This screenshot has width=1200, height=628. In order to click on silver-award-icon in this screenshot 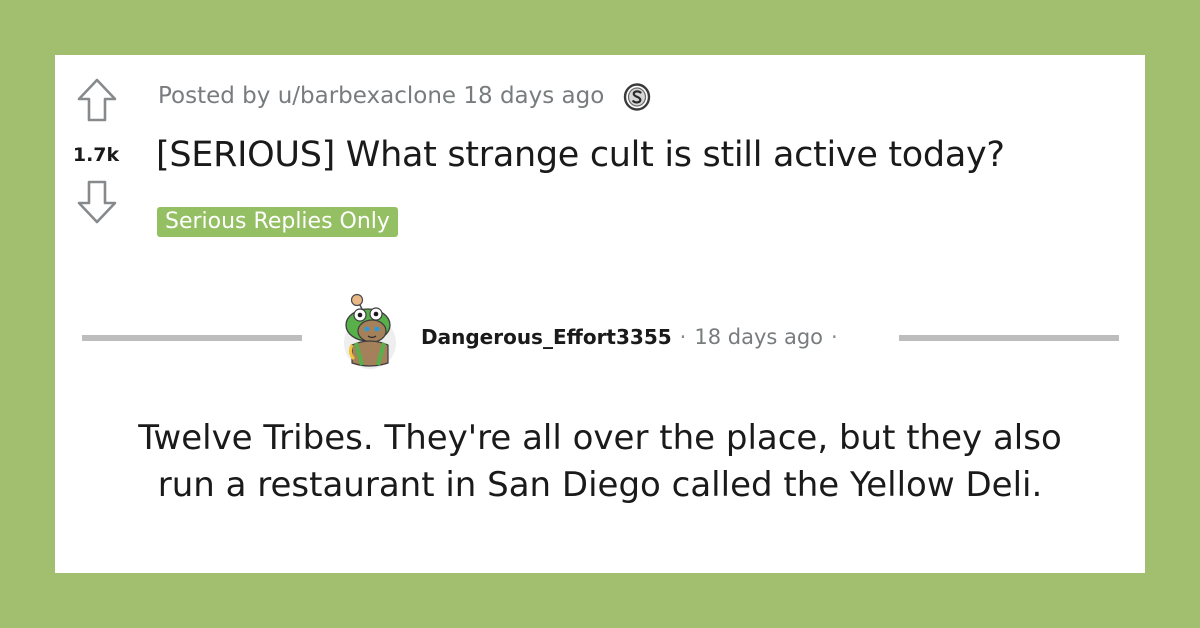, I will do `click(637, 96)`.